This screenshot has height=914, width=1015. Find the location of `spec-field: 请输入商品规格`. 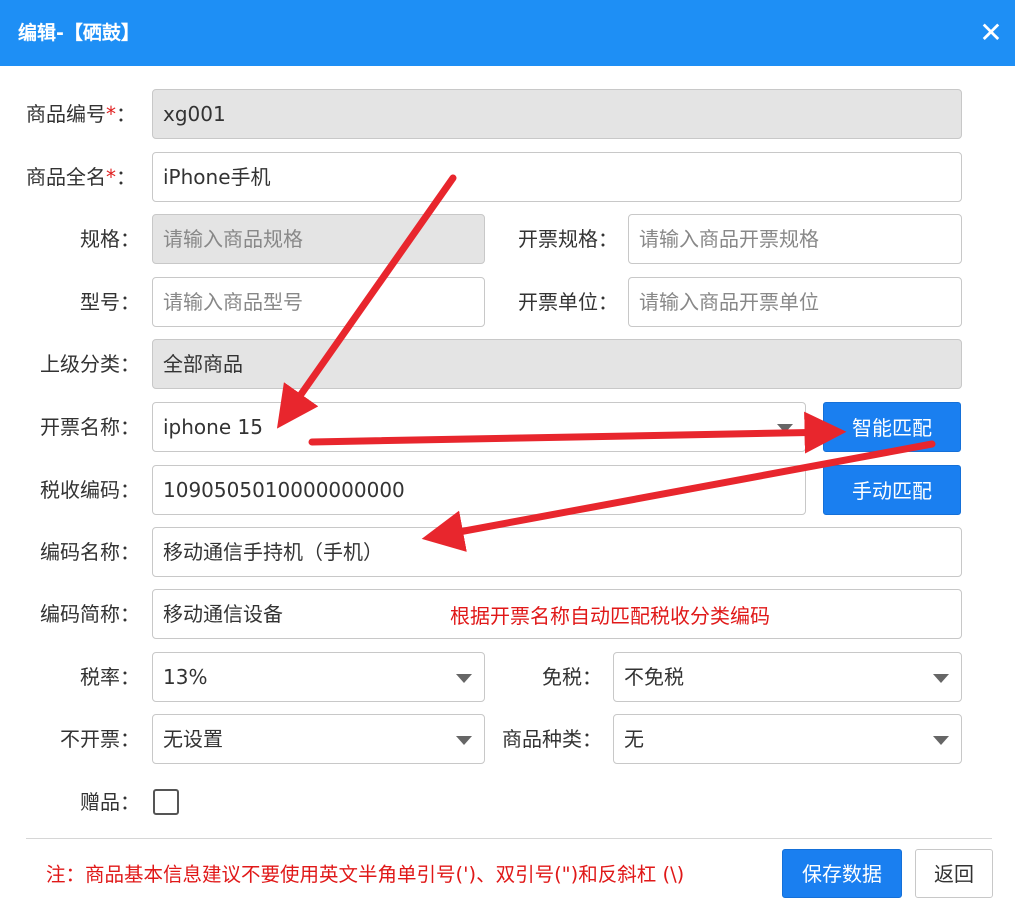

spec-field: 请输入商品规格 is located at coordinates (318, 239).